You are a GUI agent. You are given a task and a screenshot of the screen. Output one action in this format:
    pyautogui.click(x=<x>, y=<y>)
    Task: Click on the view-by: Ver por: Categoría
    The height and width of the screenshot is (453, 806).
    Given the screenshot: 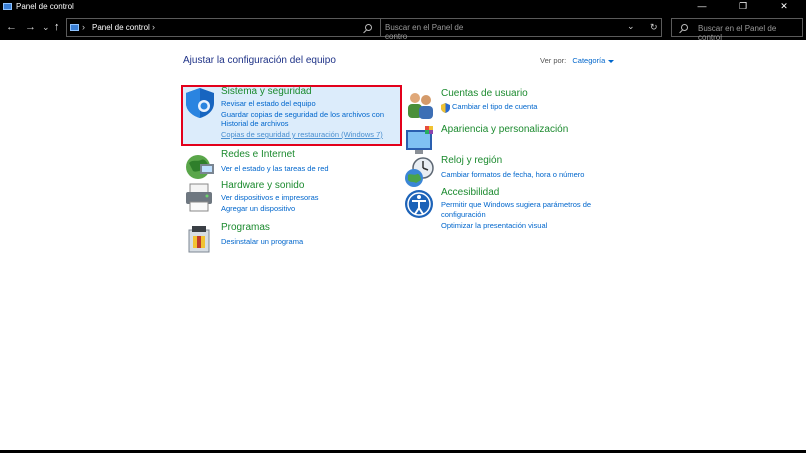 What is the action you would take?
    pyautogui.click(x=577, y=60)
    